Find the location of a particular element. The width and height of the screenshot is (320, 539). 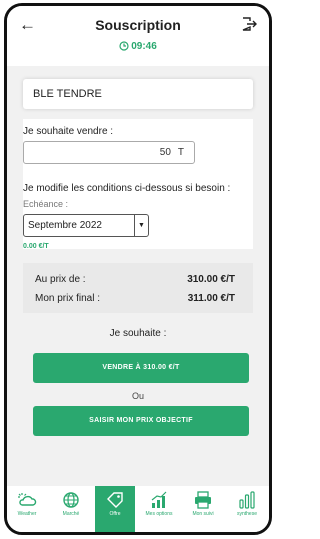

market-price-label: Au prix de : is located at coordinates (60, 279).